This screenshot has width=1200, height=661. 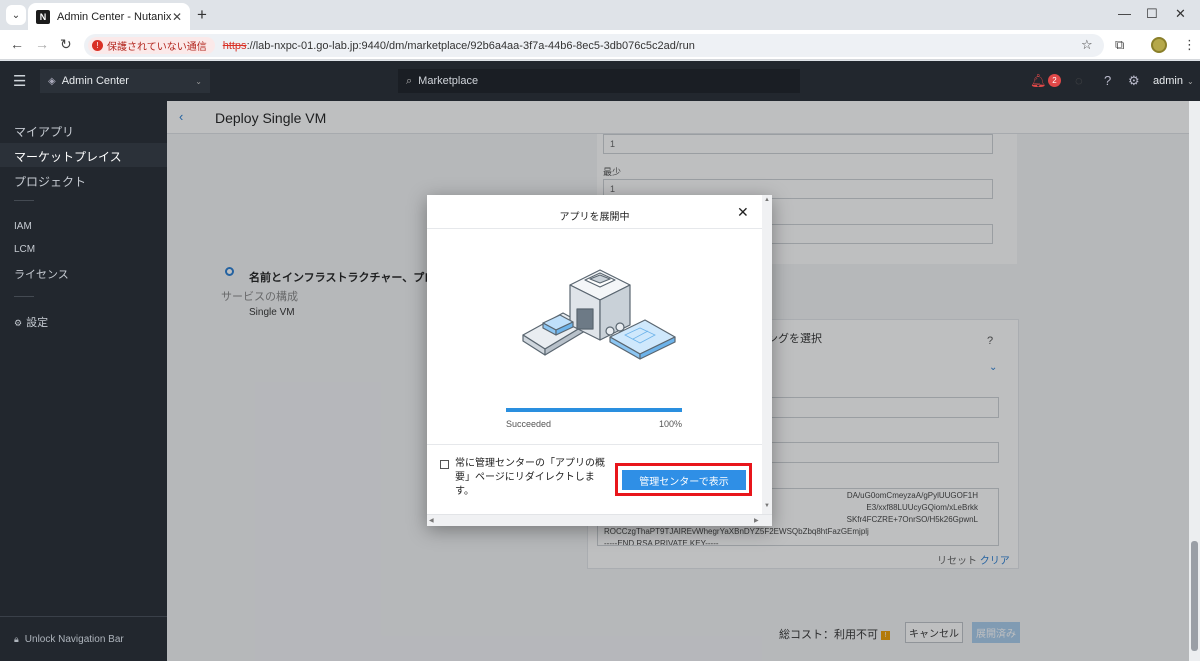 I want to click on redirect-checkbox, so click(x=444, y=464).